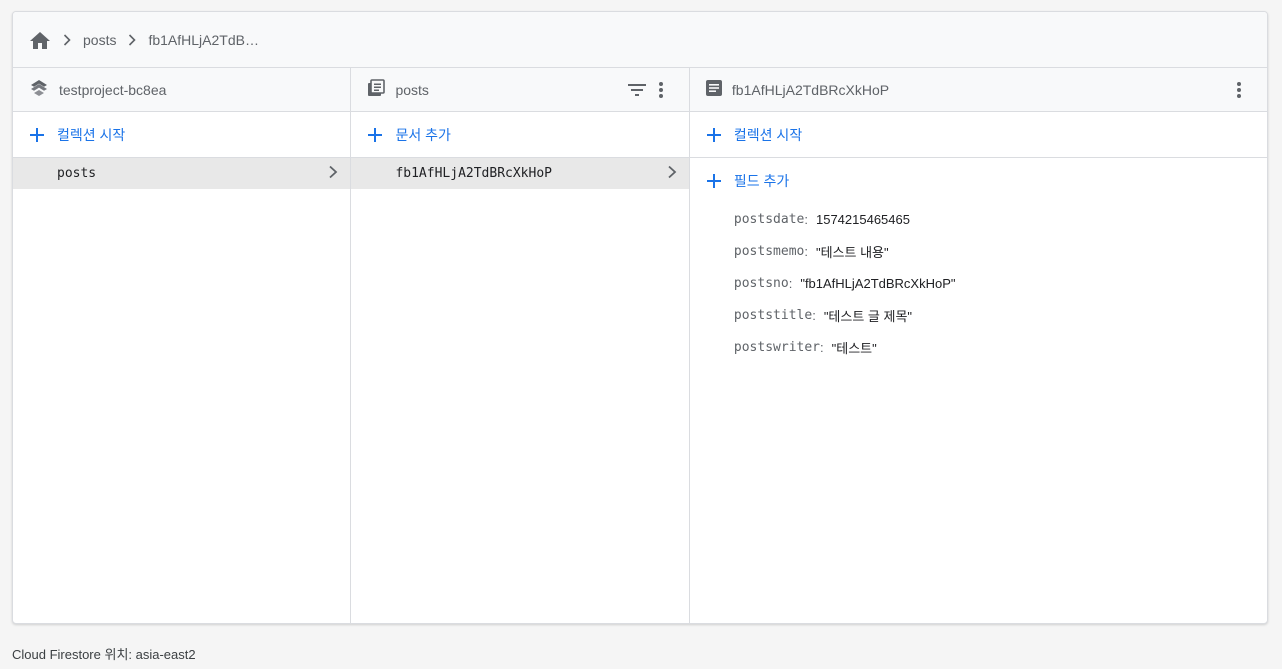 This screenshot has height=669, width=1282. I want to click on add-document-label: 문서 추가, so click(423, 134).